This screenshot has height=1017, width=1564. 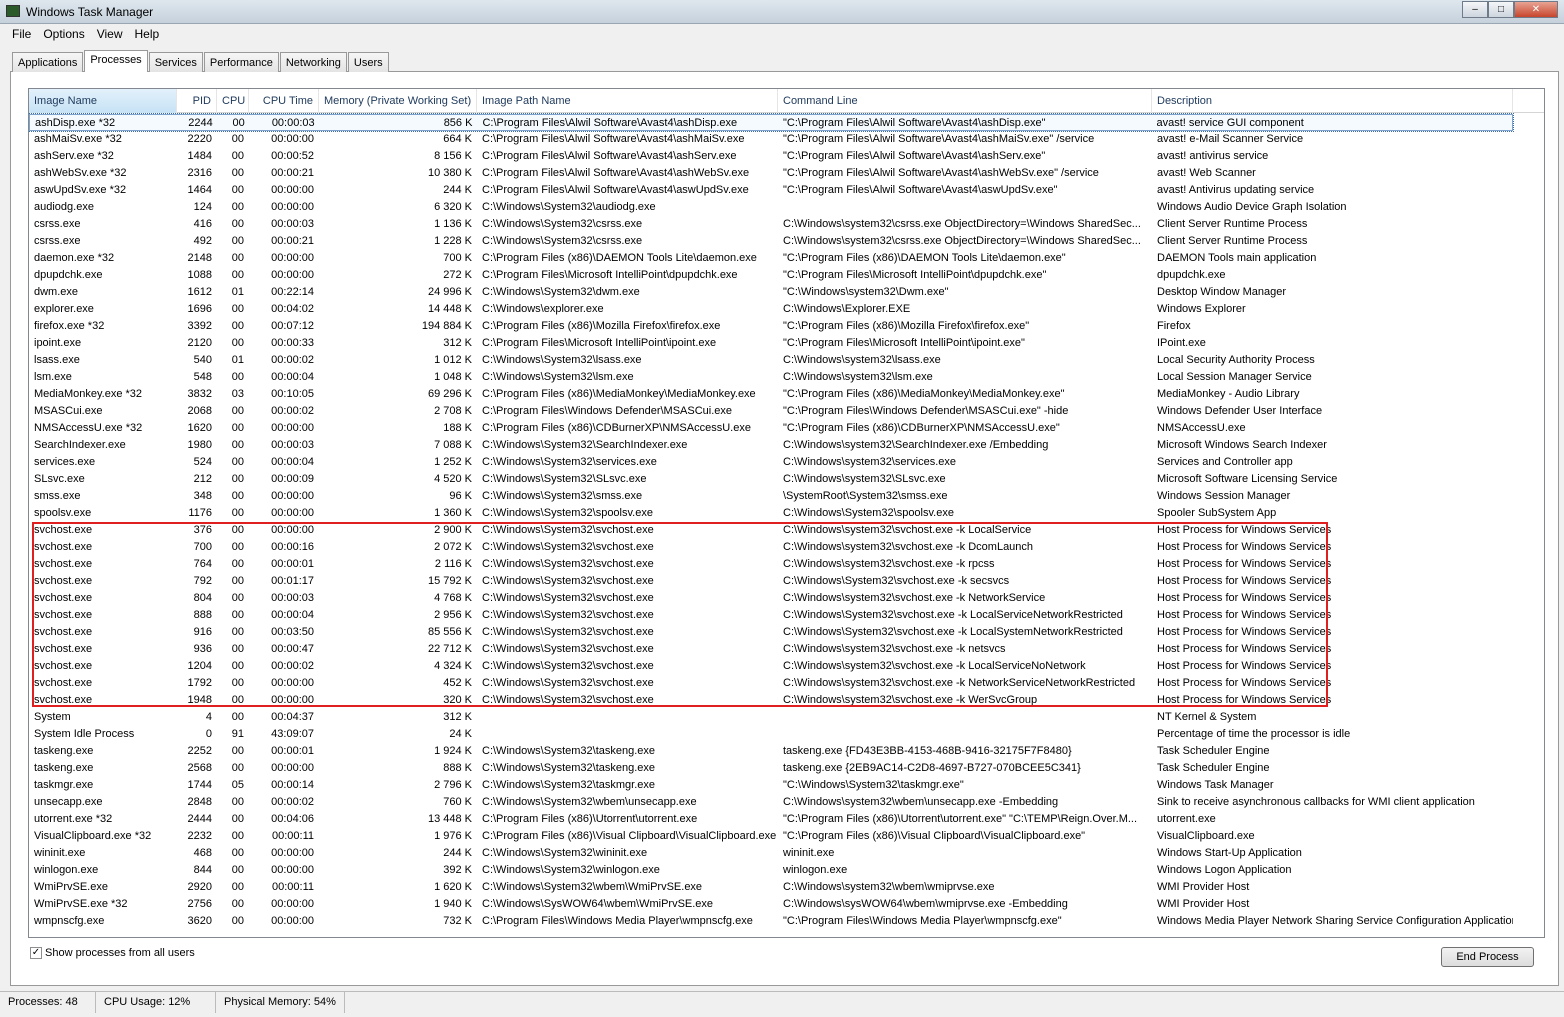 What do you see at coordinates (233, 101) in the screenshot?
I see `column-cpu: CPU` at bounding box center [233, 101].